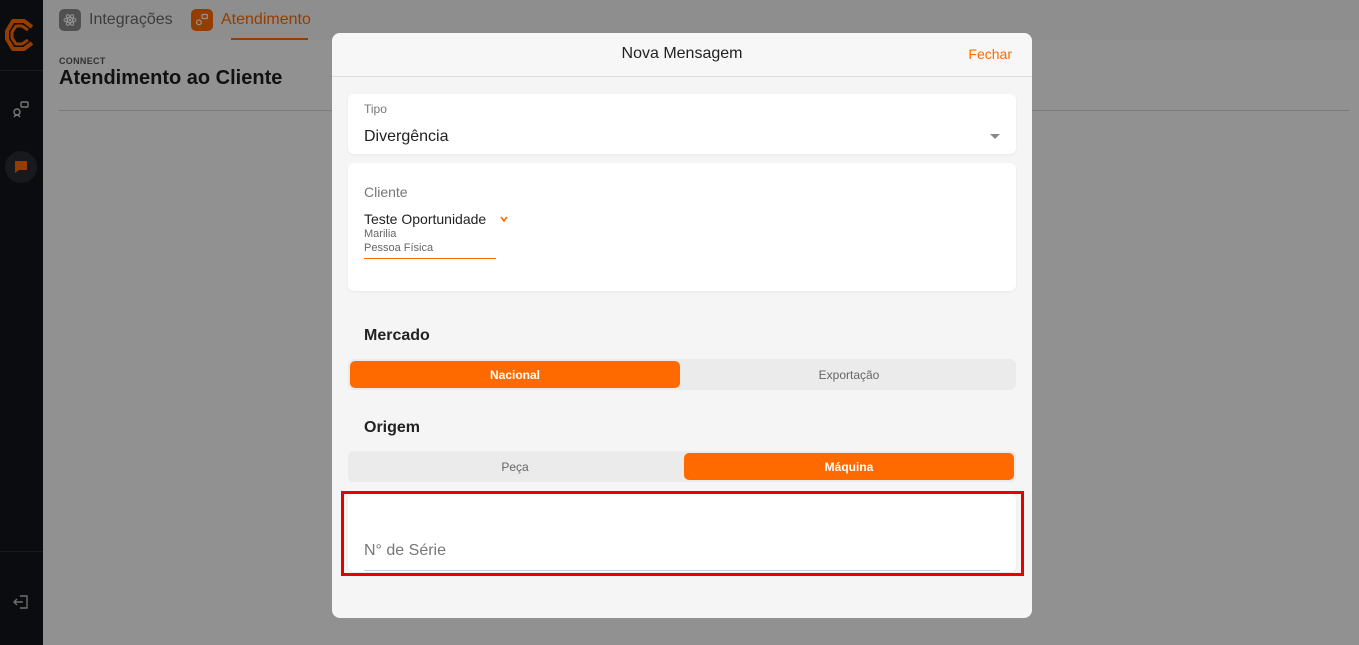 The width and height of the screenshot is (1359, 645). Describe the element at coordinates (515, 466) in the screenshot. I see `origem-option-peca: Peça` at that location.